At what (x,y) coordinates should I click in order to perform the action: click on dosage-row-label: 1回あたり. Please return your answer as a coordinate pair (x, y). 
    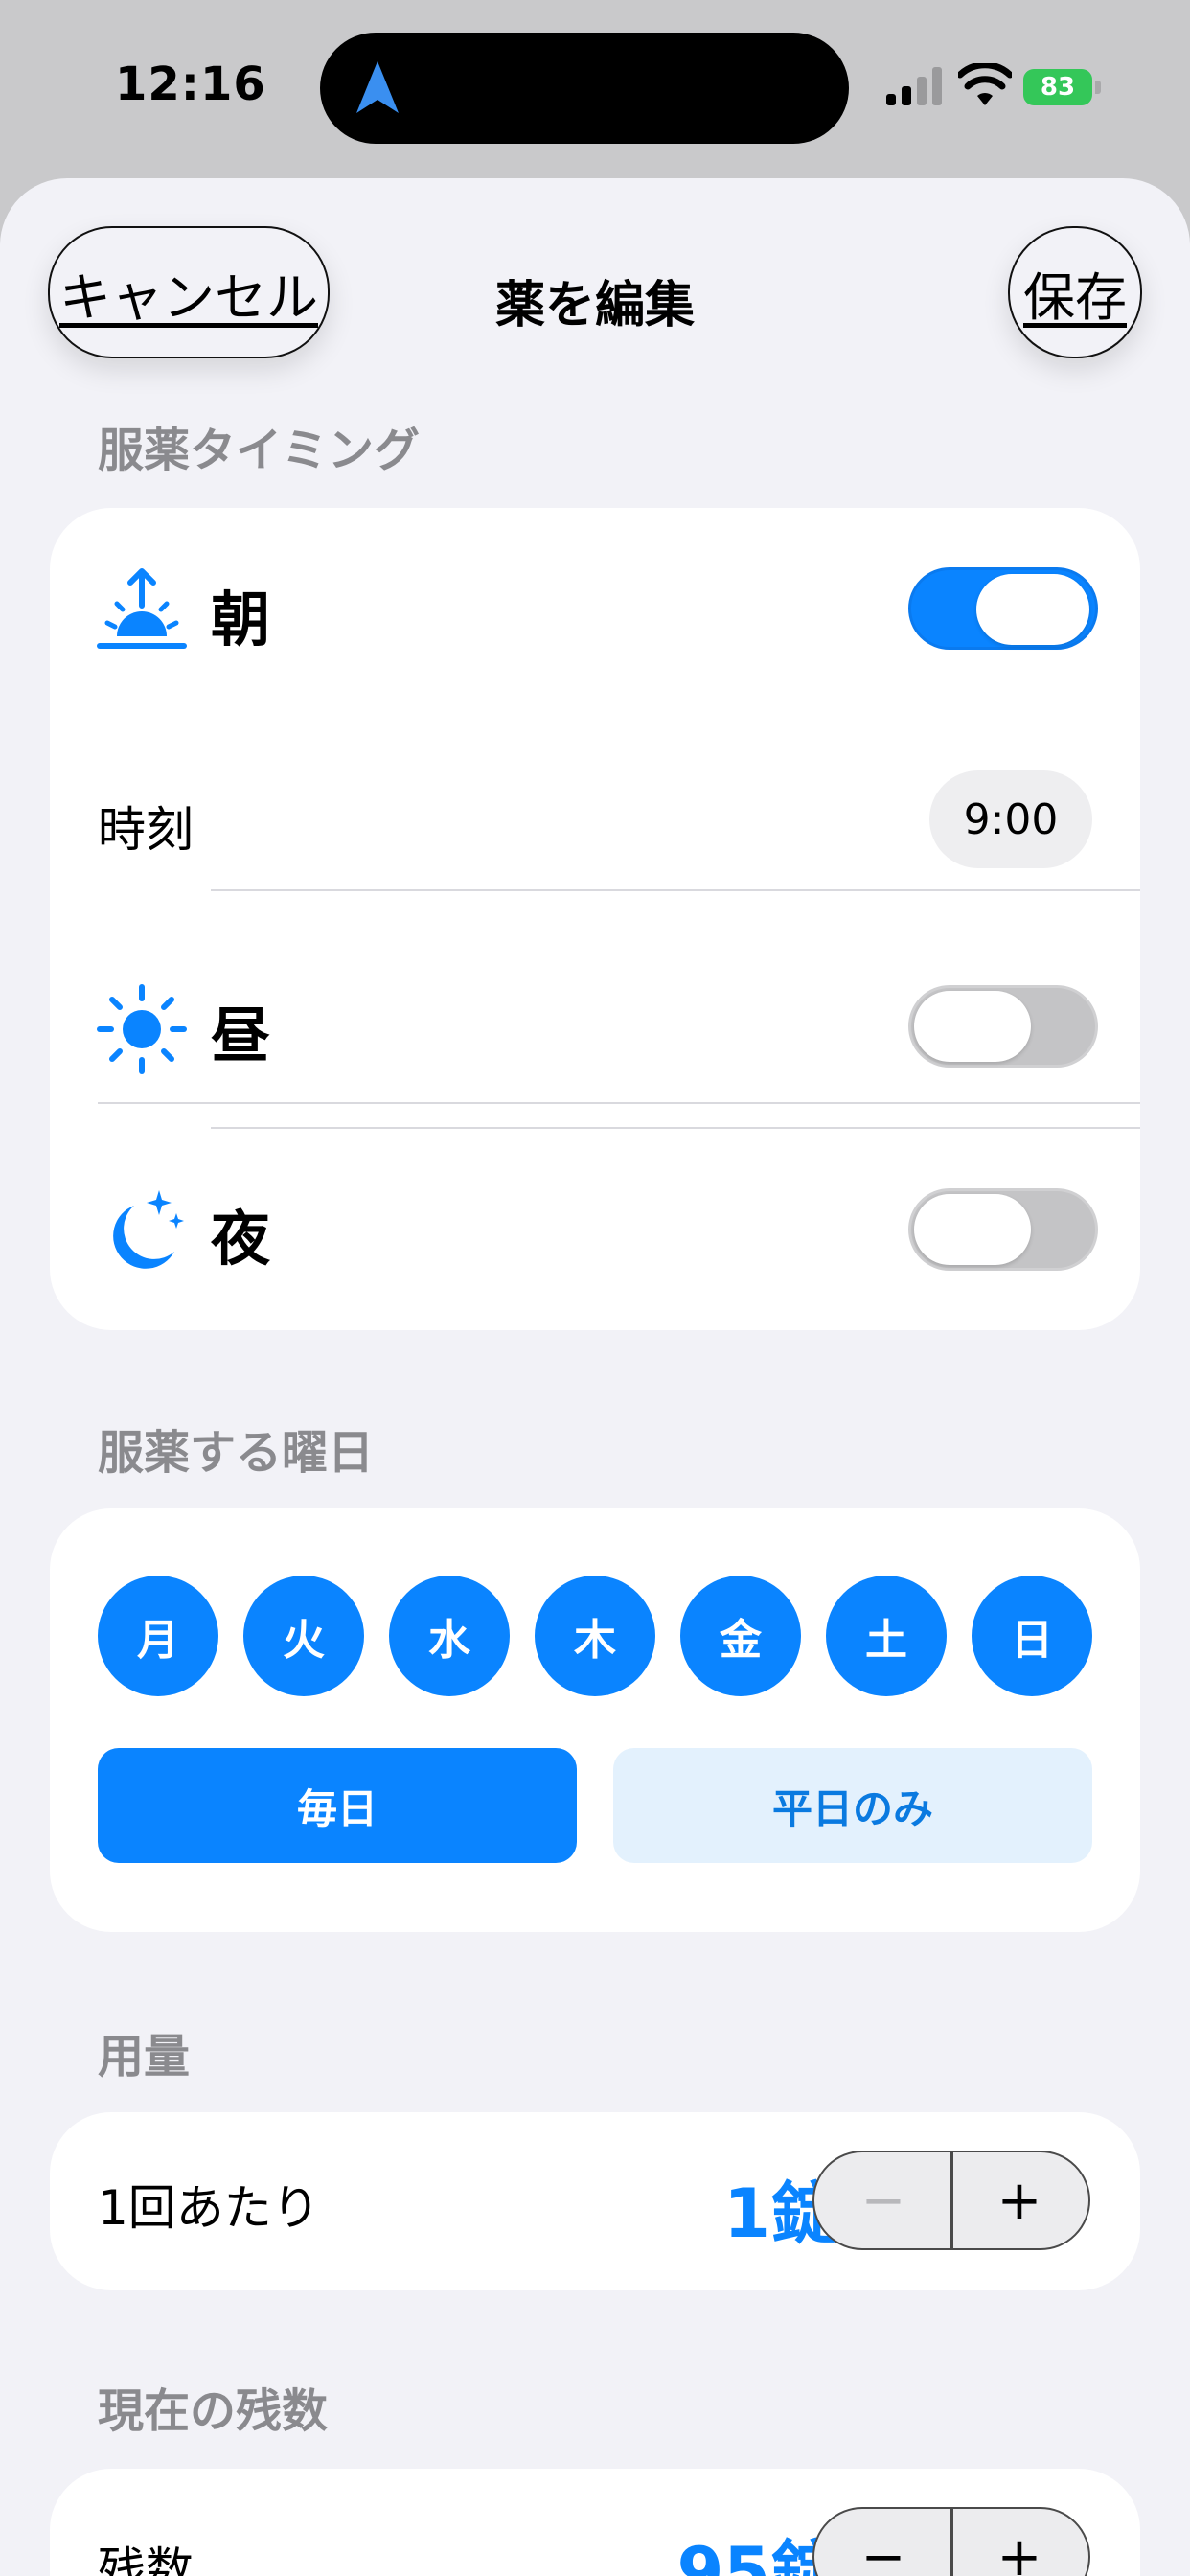
    Looking at the image, I should click on (209, 2208).